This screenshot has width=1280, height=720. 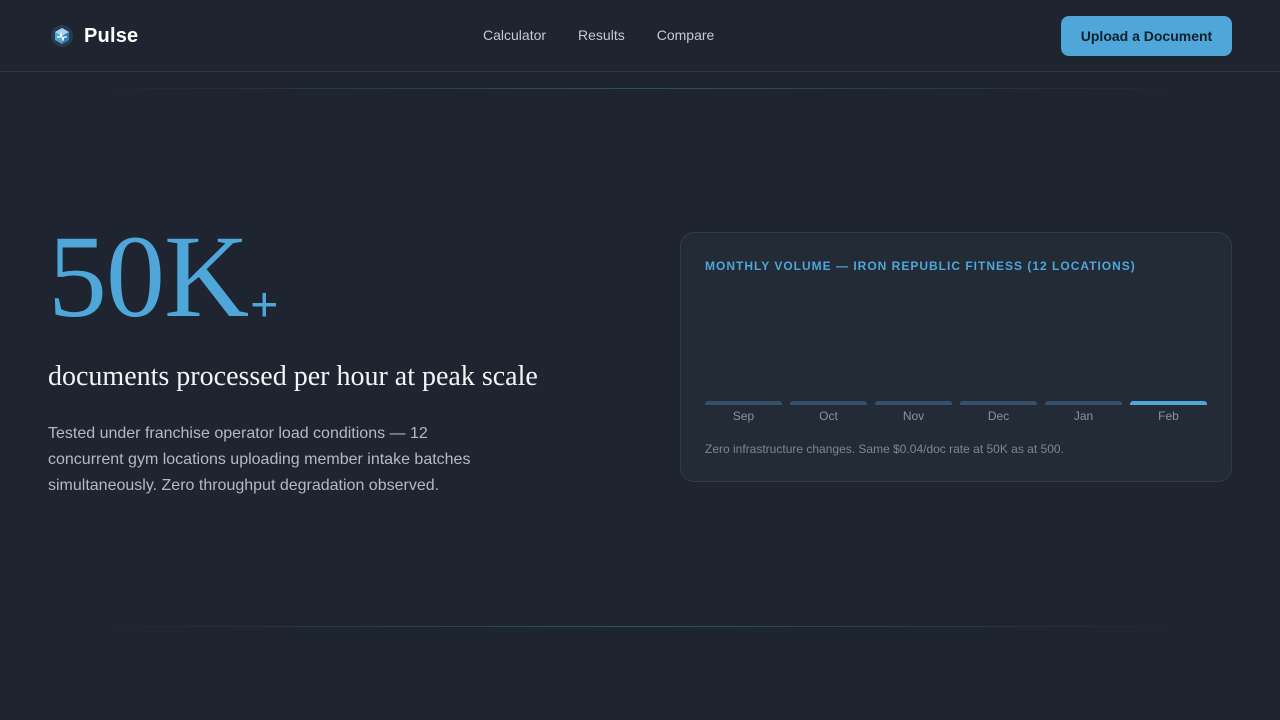 I want to click on brand-logo: Pulse, so click(x=94, y=36).